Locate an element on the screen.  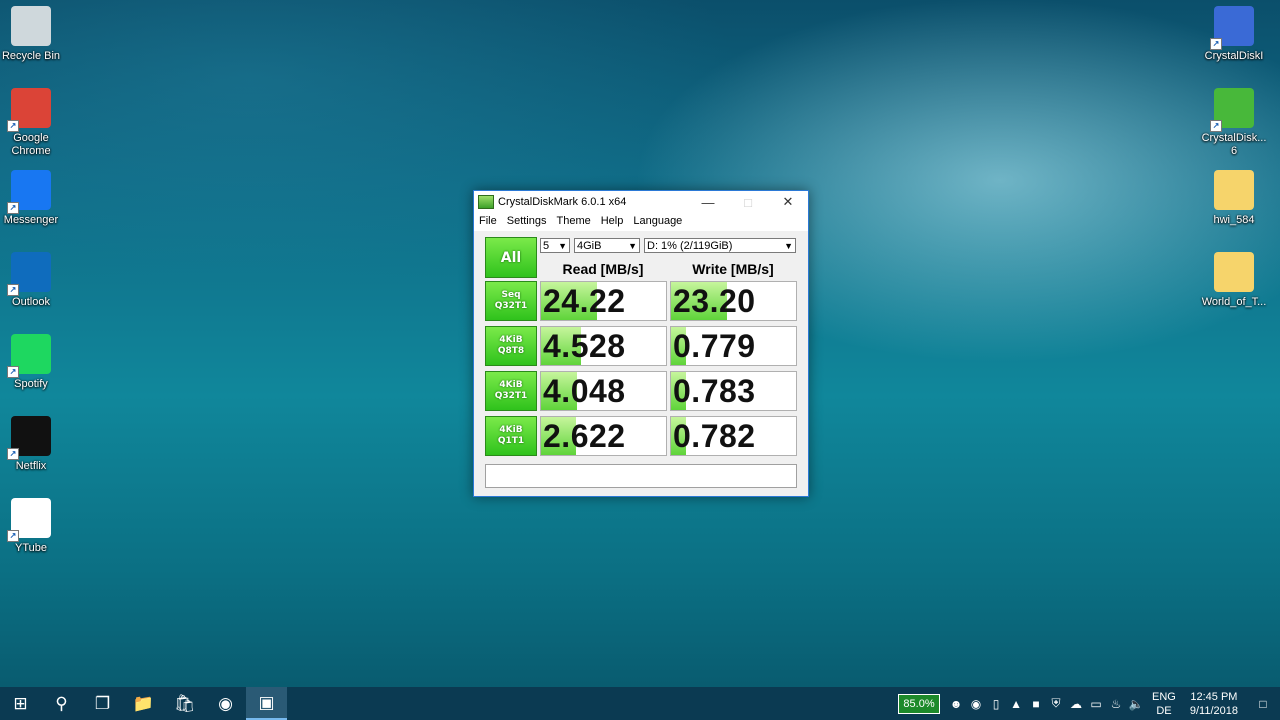
desktop-icon-right-1: ↗ CrystalDisk... 6 is located at coordinates (1234, 123).